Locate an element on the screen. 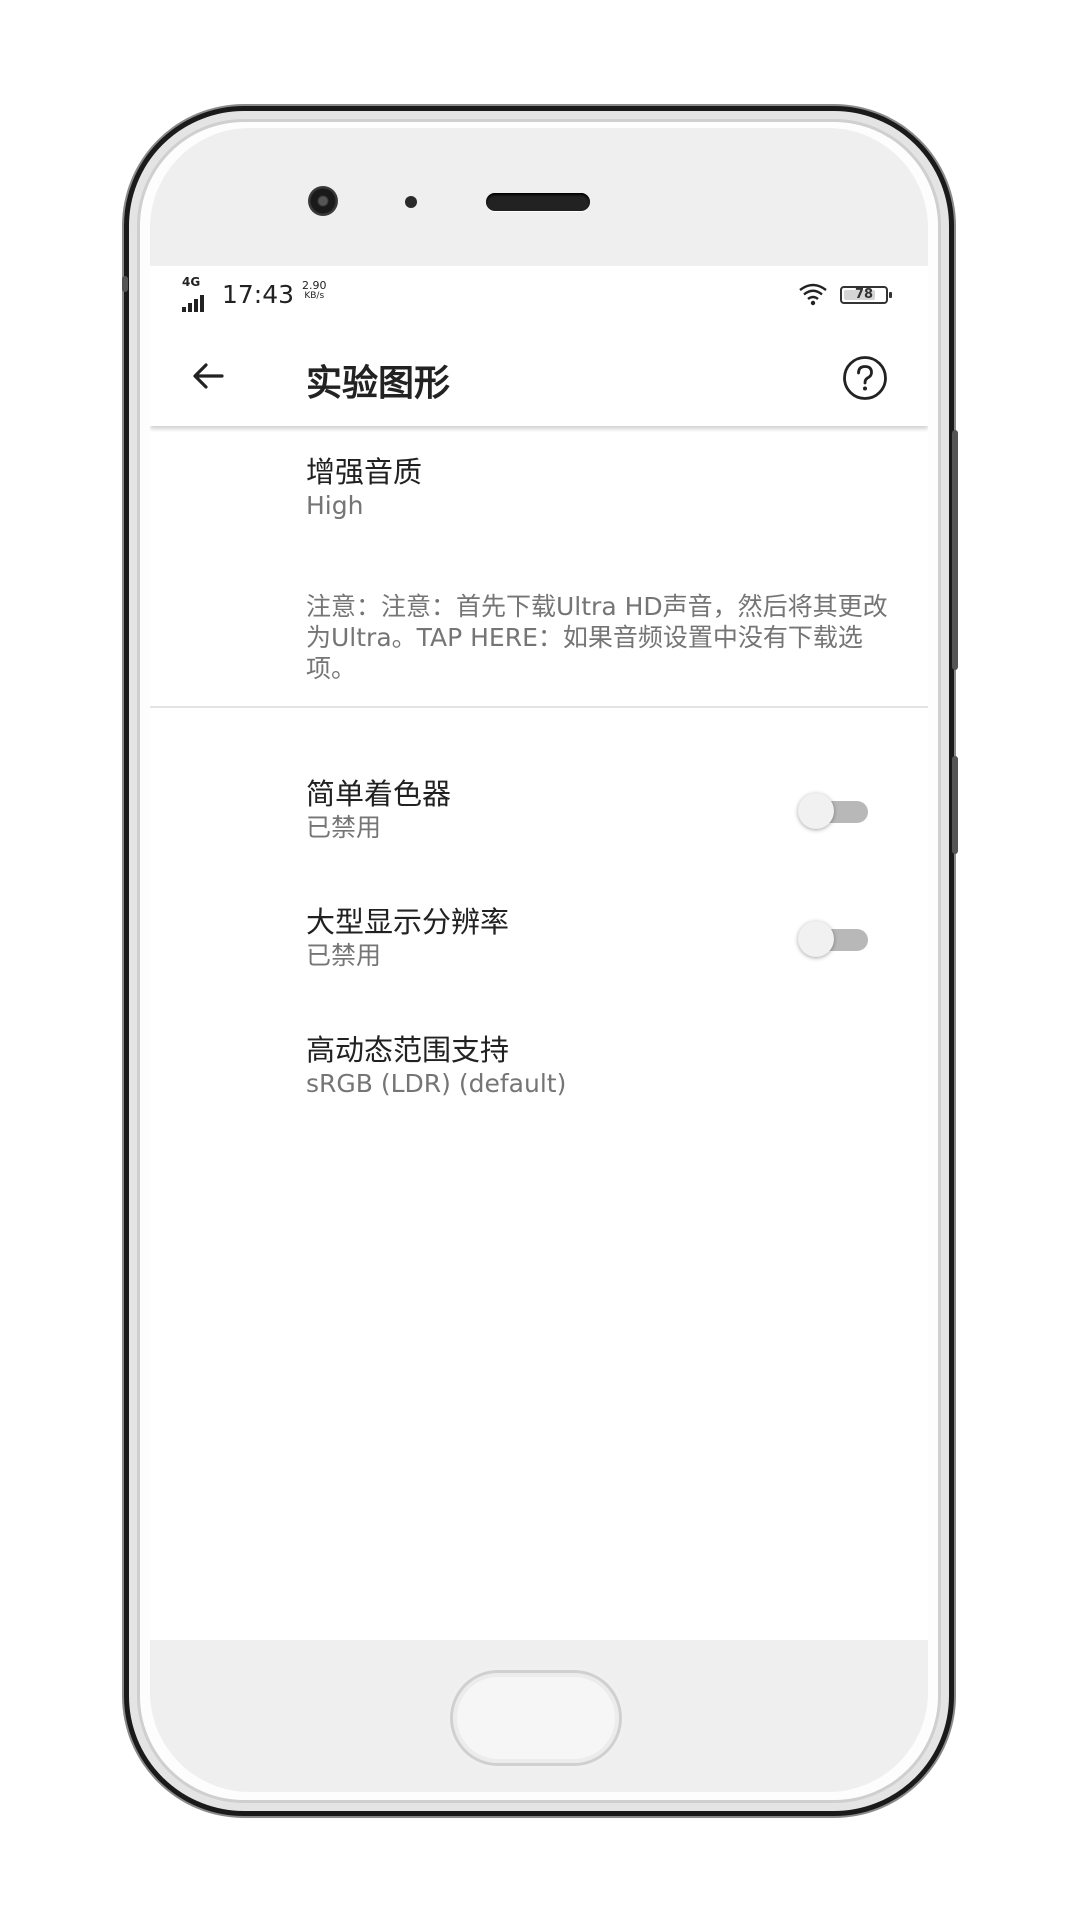 The width and height of the screenshot is (1080, 1920). pref-summary: High is located at coordinates (335, 505).